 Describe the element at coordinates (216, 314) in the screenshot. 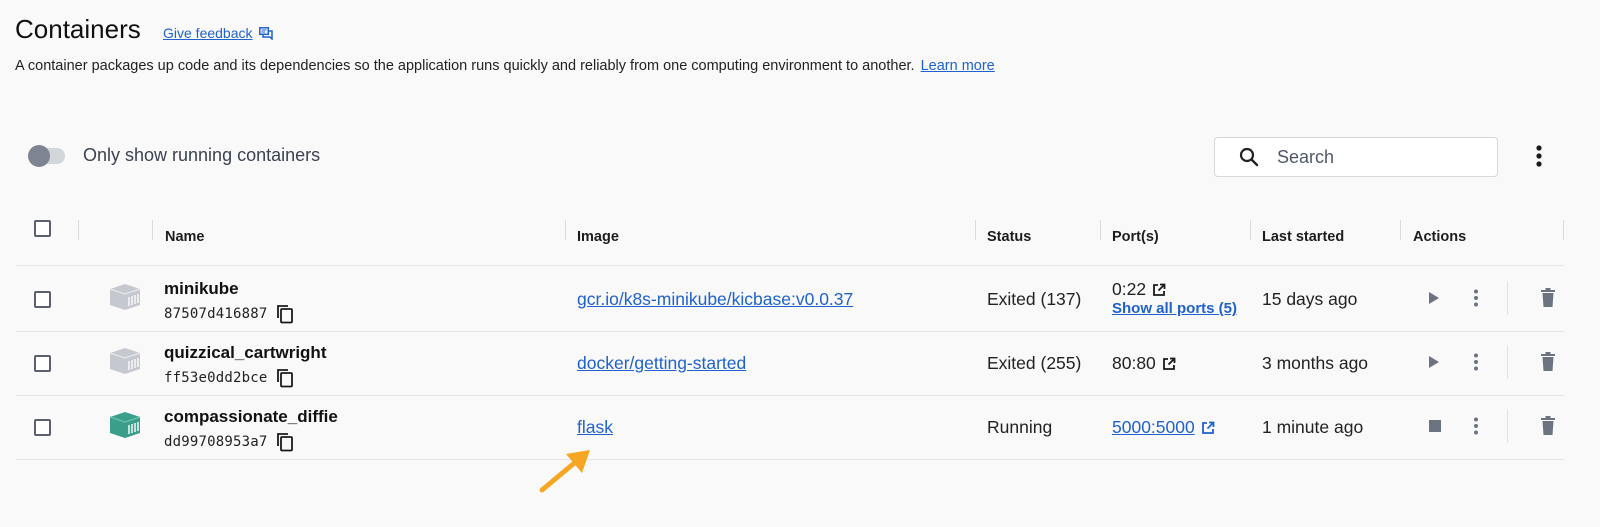

I see `container-id-text: 87507d416887` at that location.